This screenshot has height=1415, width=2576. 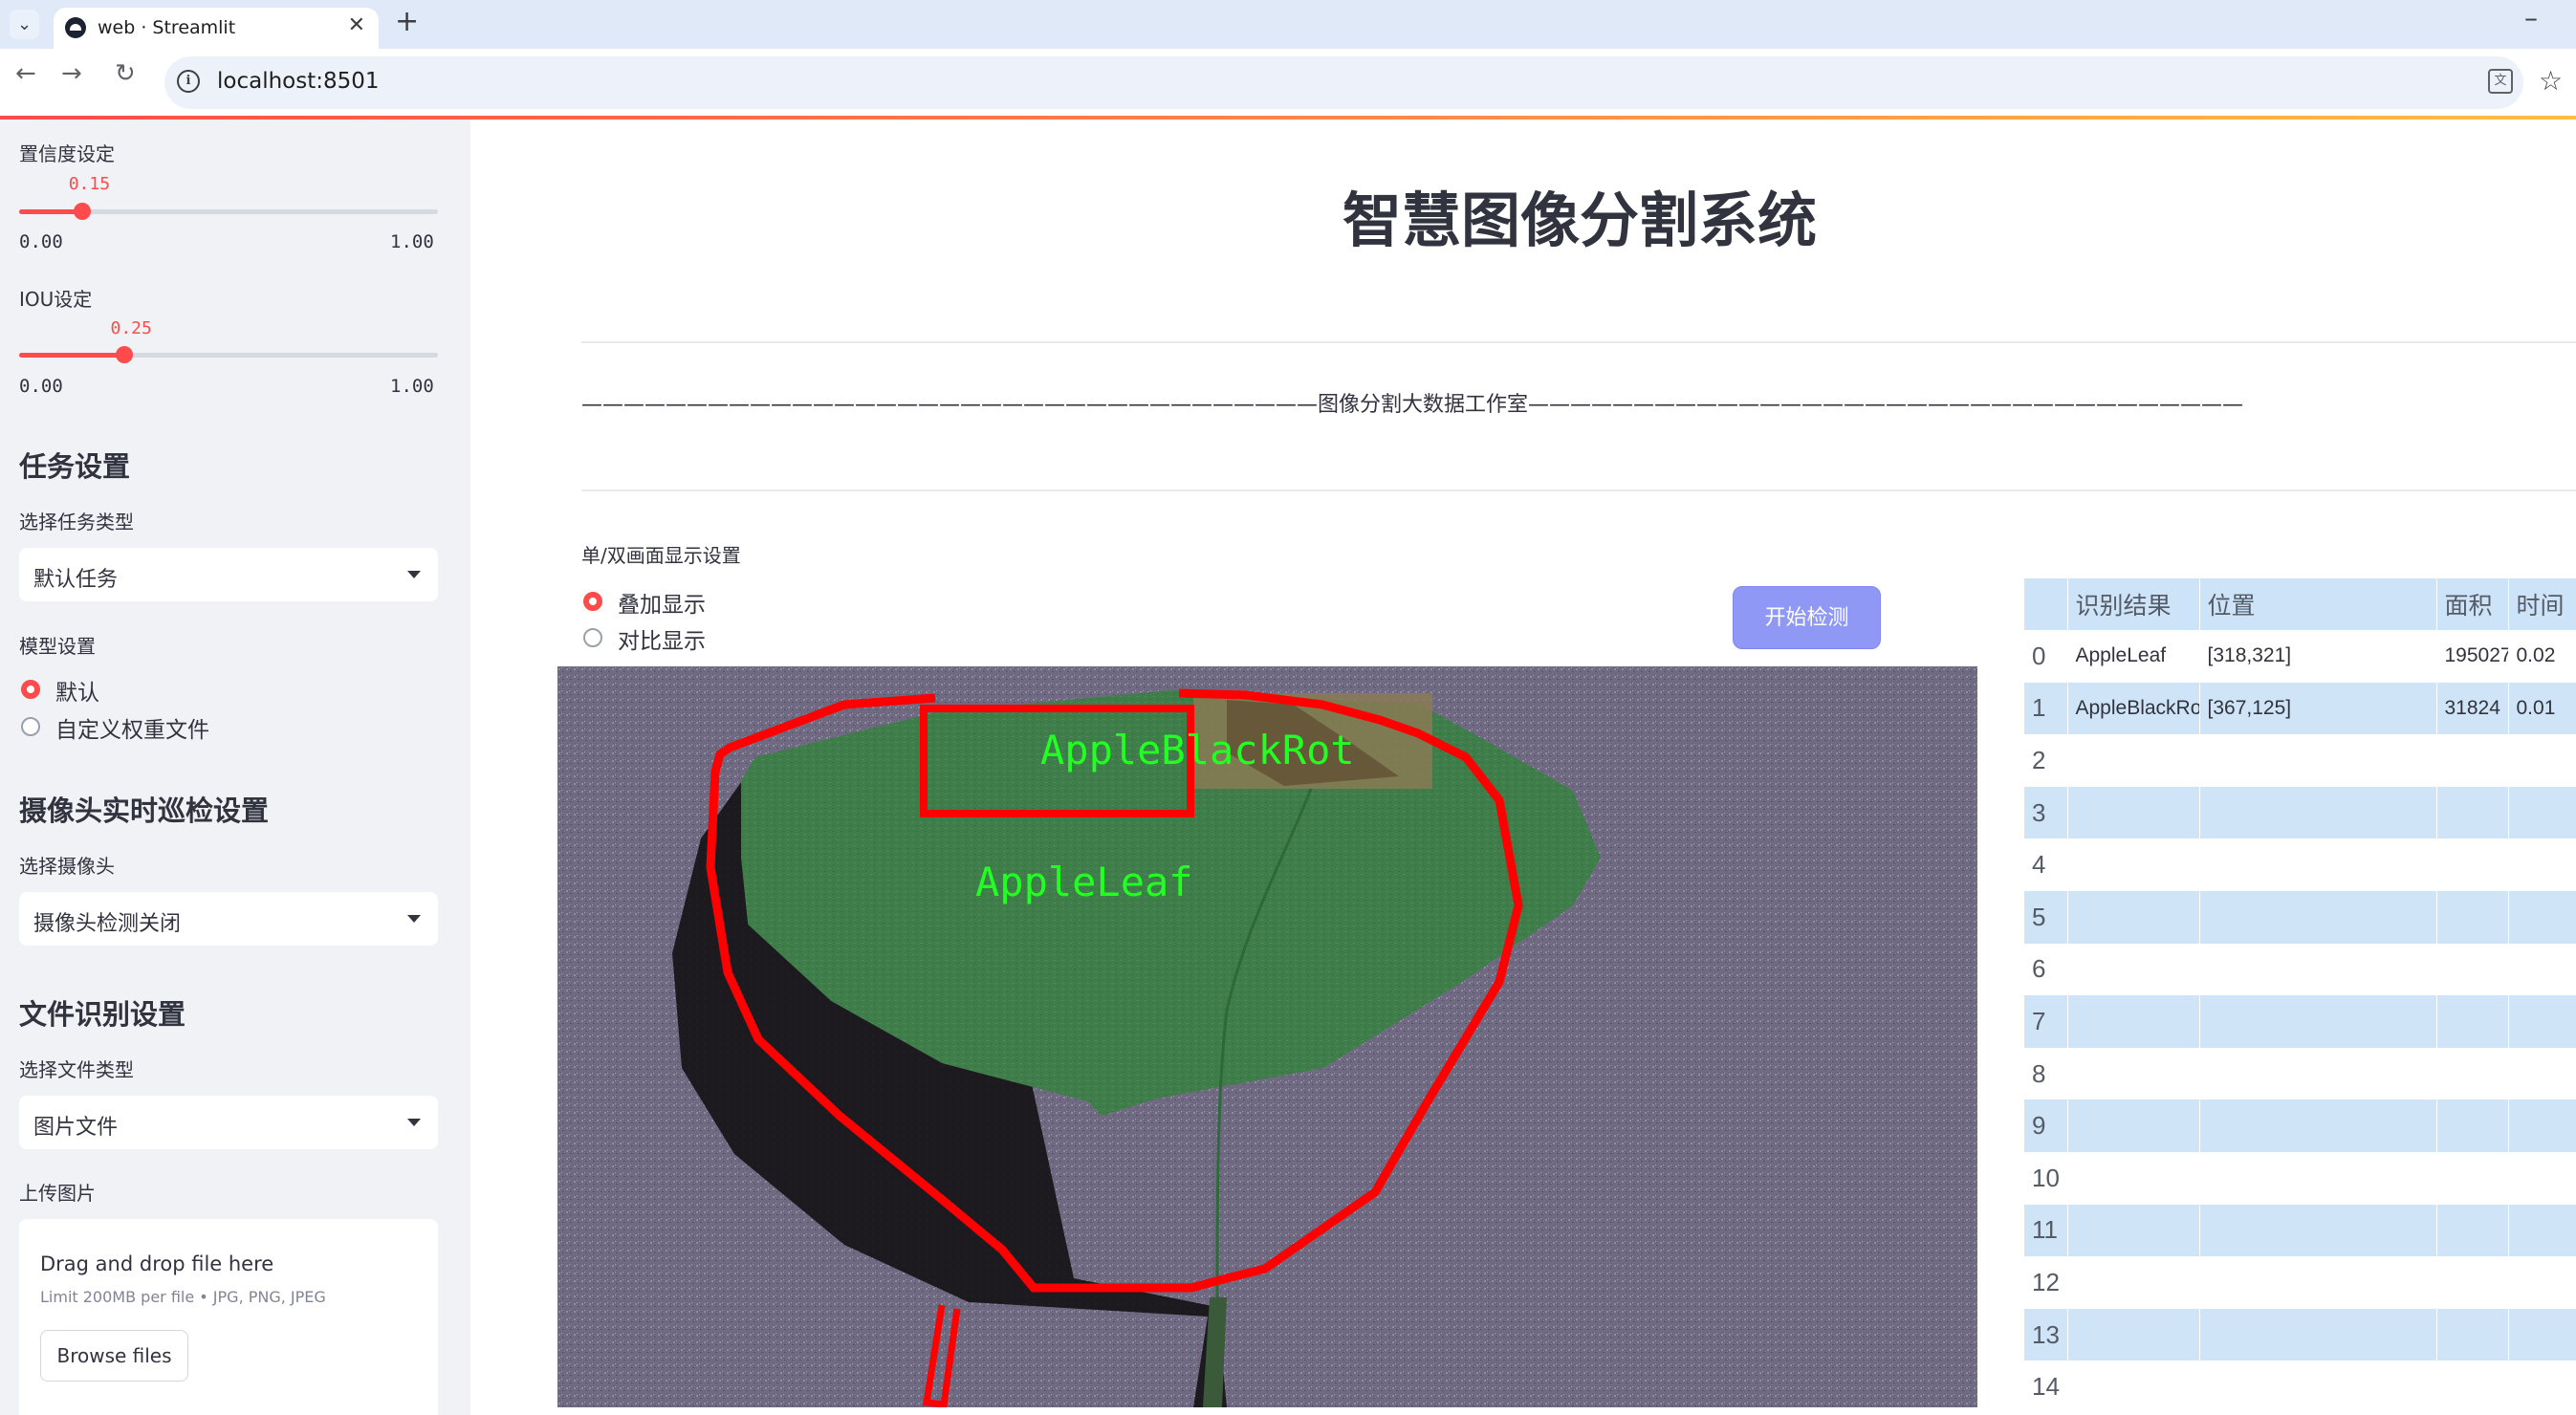 What do you see at coordinates (2472, 656) in the screenshot?
I see `cell-area: 195027` at bounding box center [2472, 656].